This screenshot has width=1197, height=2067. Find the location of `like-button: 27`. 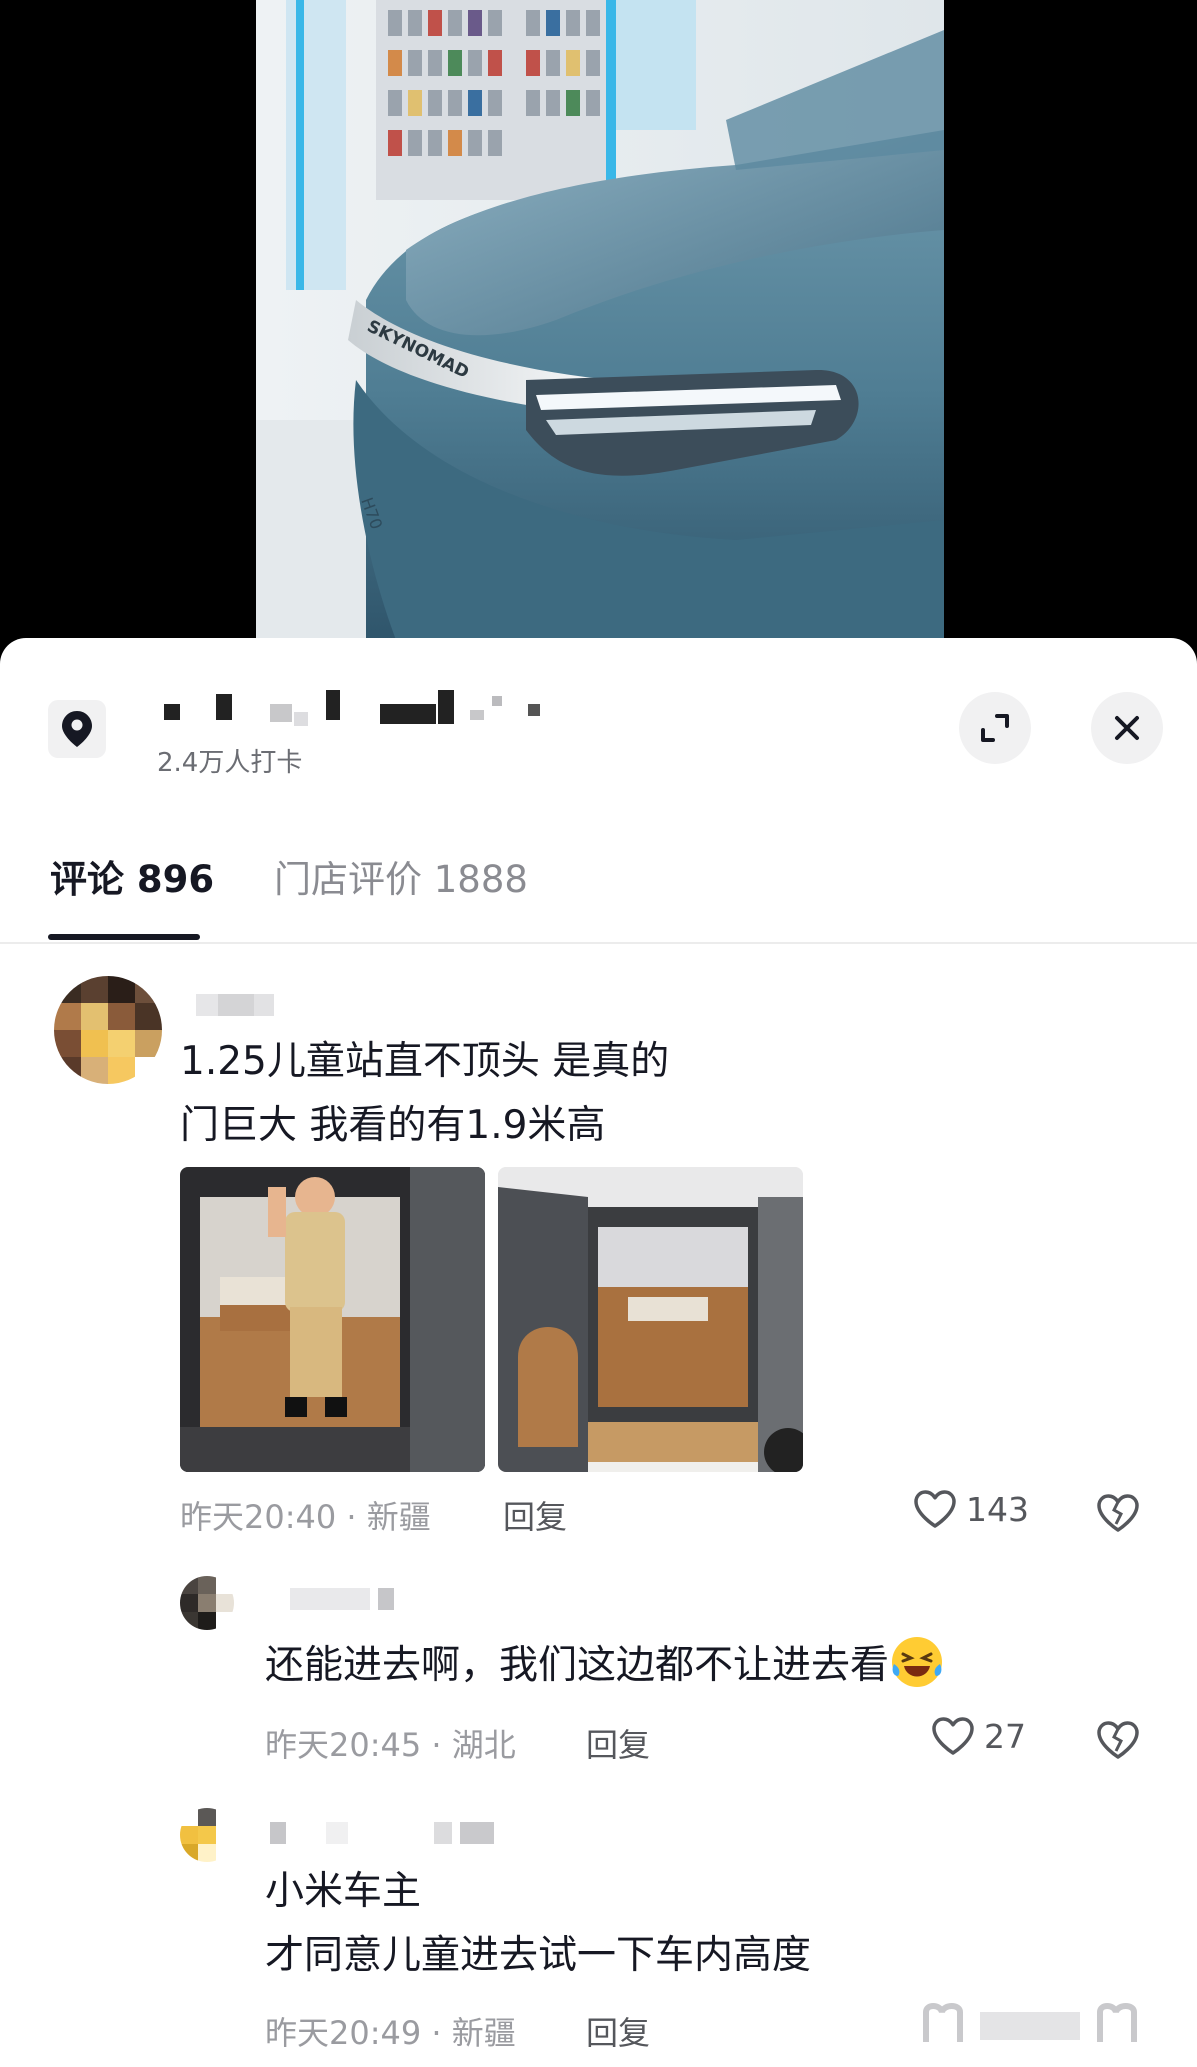

like-button: 27 is located at coordinates (978, 1736).